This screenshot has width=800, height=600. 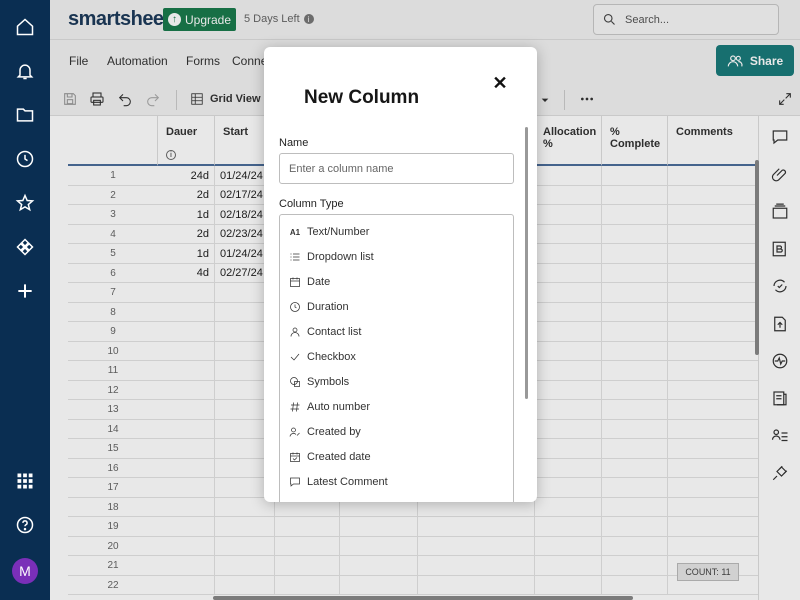 I want to click on column-type-option: Contact list, so click(x=325, y=332).